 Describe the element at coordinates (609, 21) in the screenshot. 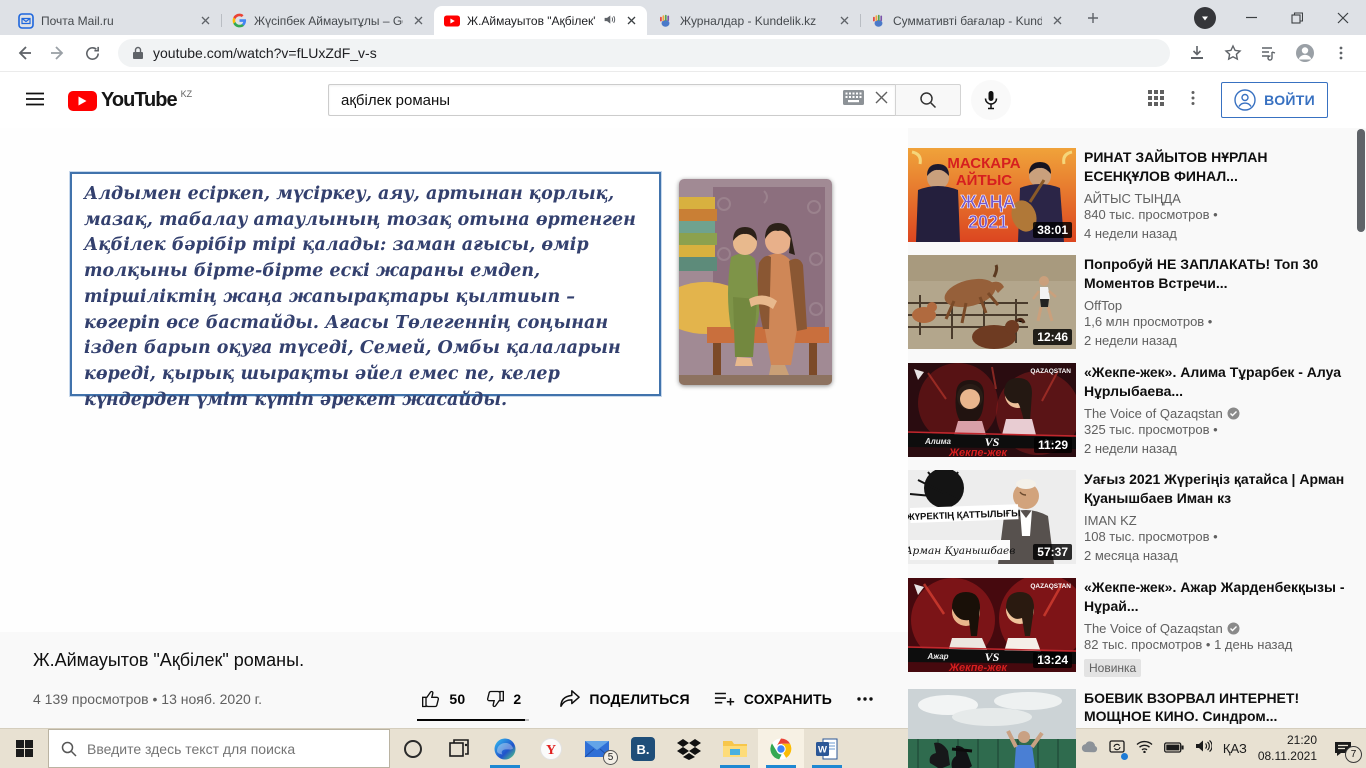

I see `tab-audio-icon` at that location.